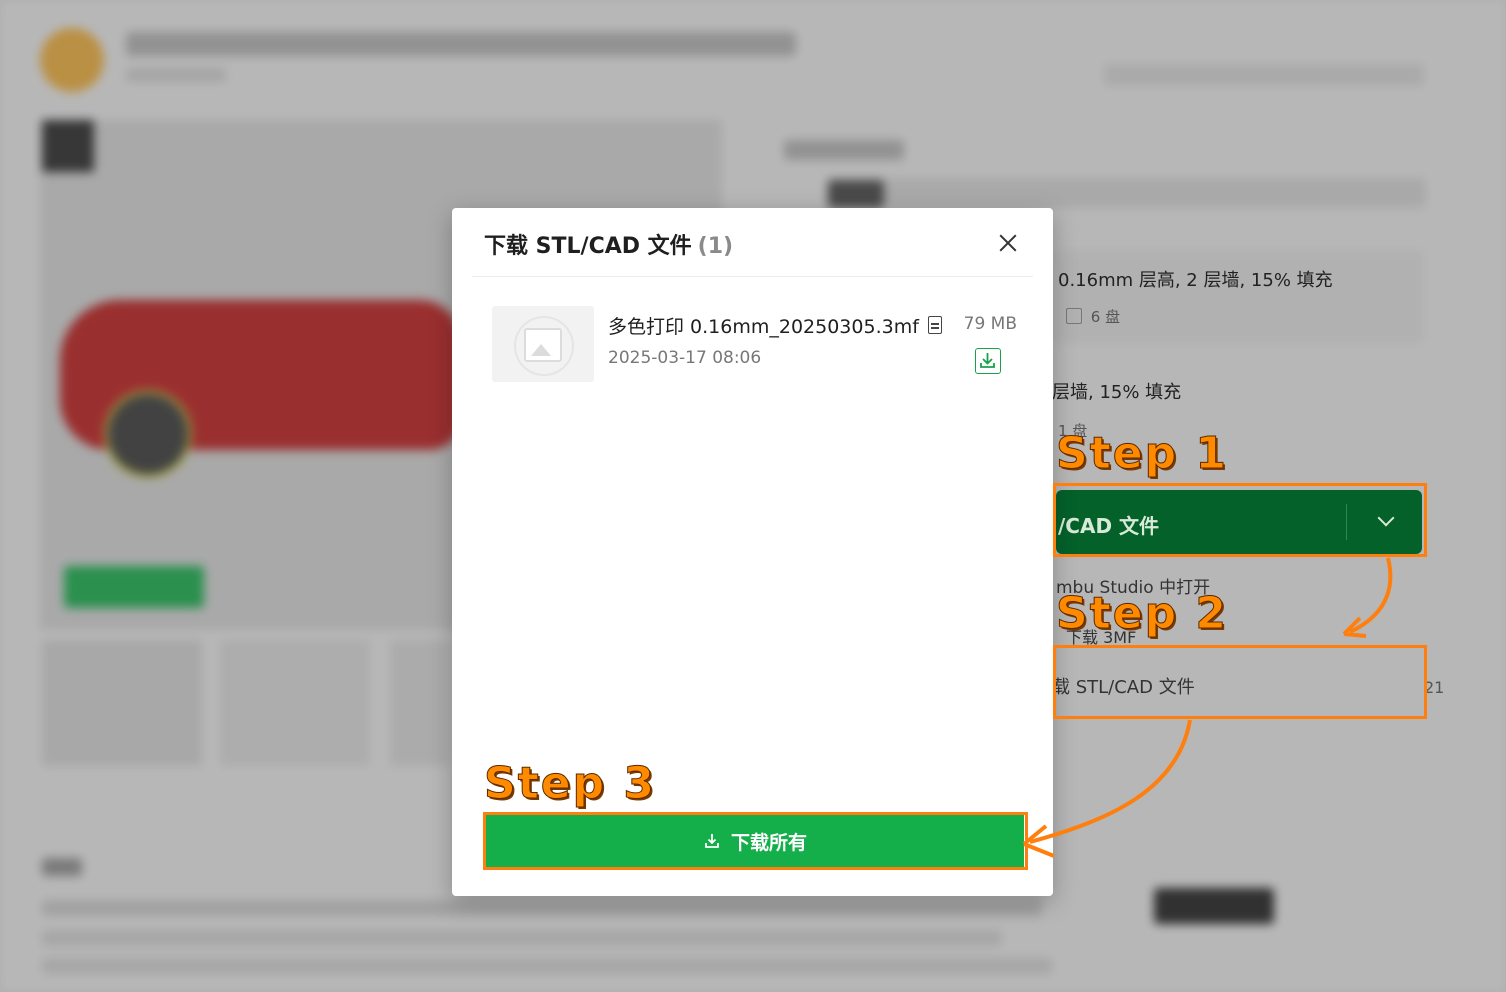  What do you see at coordinates (1207, 707) in the screenshot?
I see `step-arrows` at bounding box center [1207, 707].